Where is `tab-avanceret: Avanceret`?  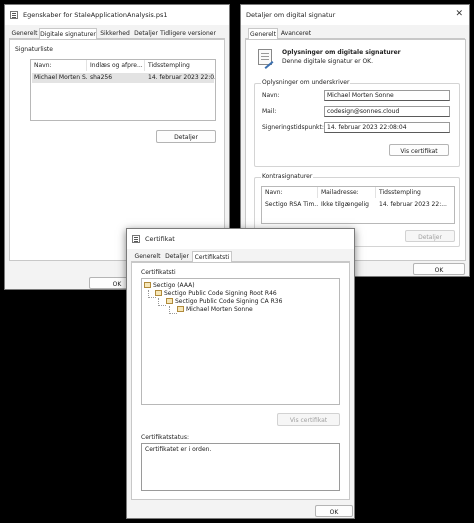
tab-avanceret: Avanceret is located at coordinates (296, 33).